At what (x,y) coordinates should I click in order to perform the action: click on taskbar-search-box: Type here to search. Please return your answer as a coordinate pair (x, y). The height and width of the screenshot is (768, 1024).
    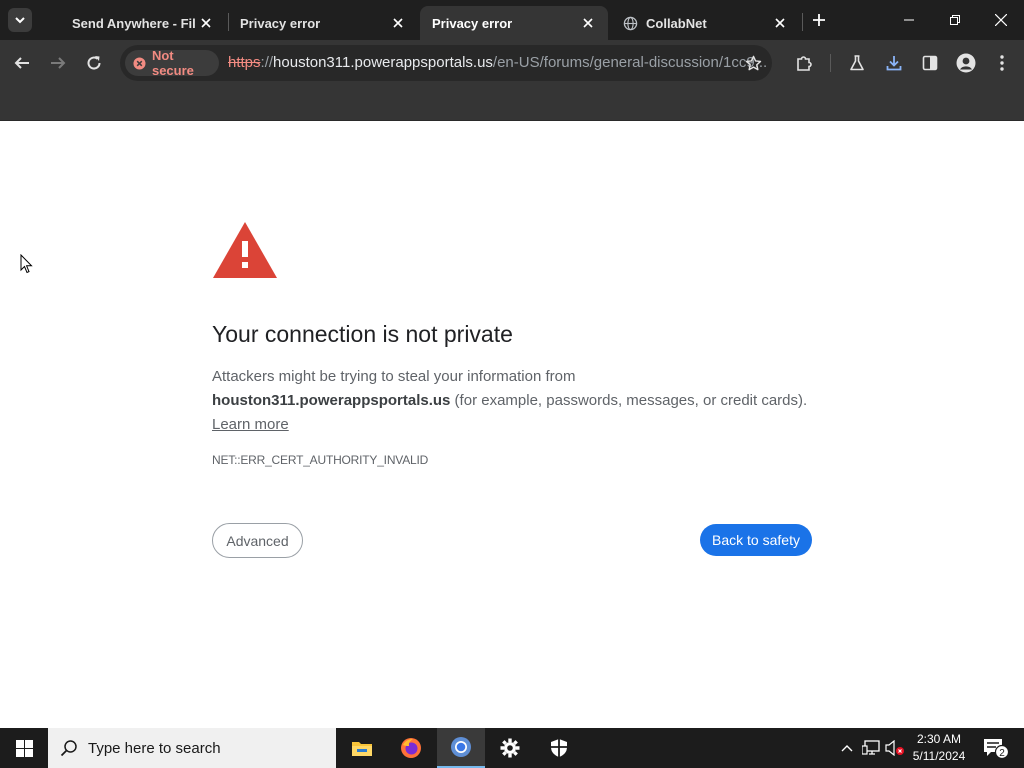
    Looking at the image, I should click on (192, 748).